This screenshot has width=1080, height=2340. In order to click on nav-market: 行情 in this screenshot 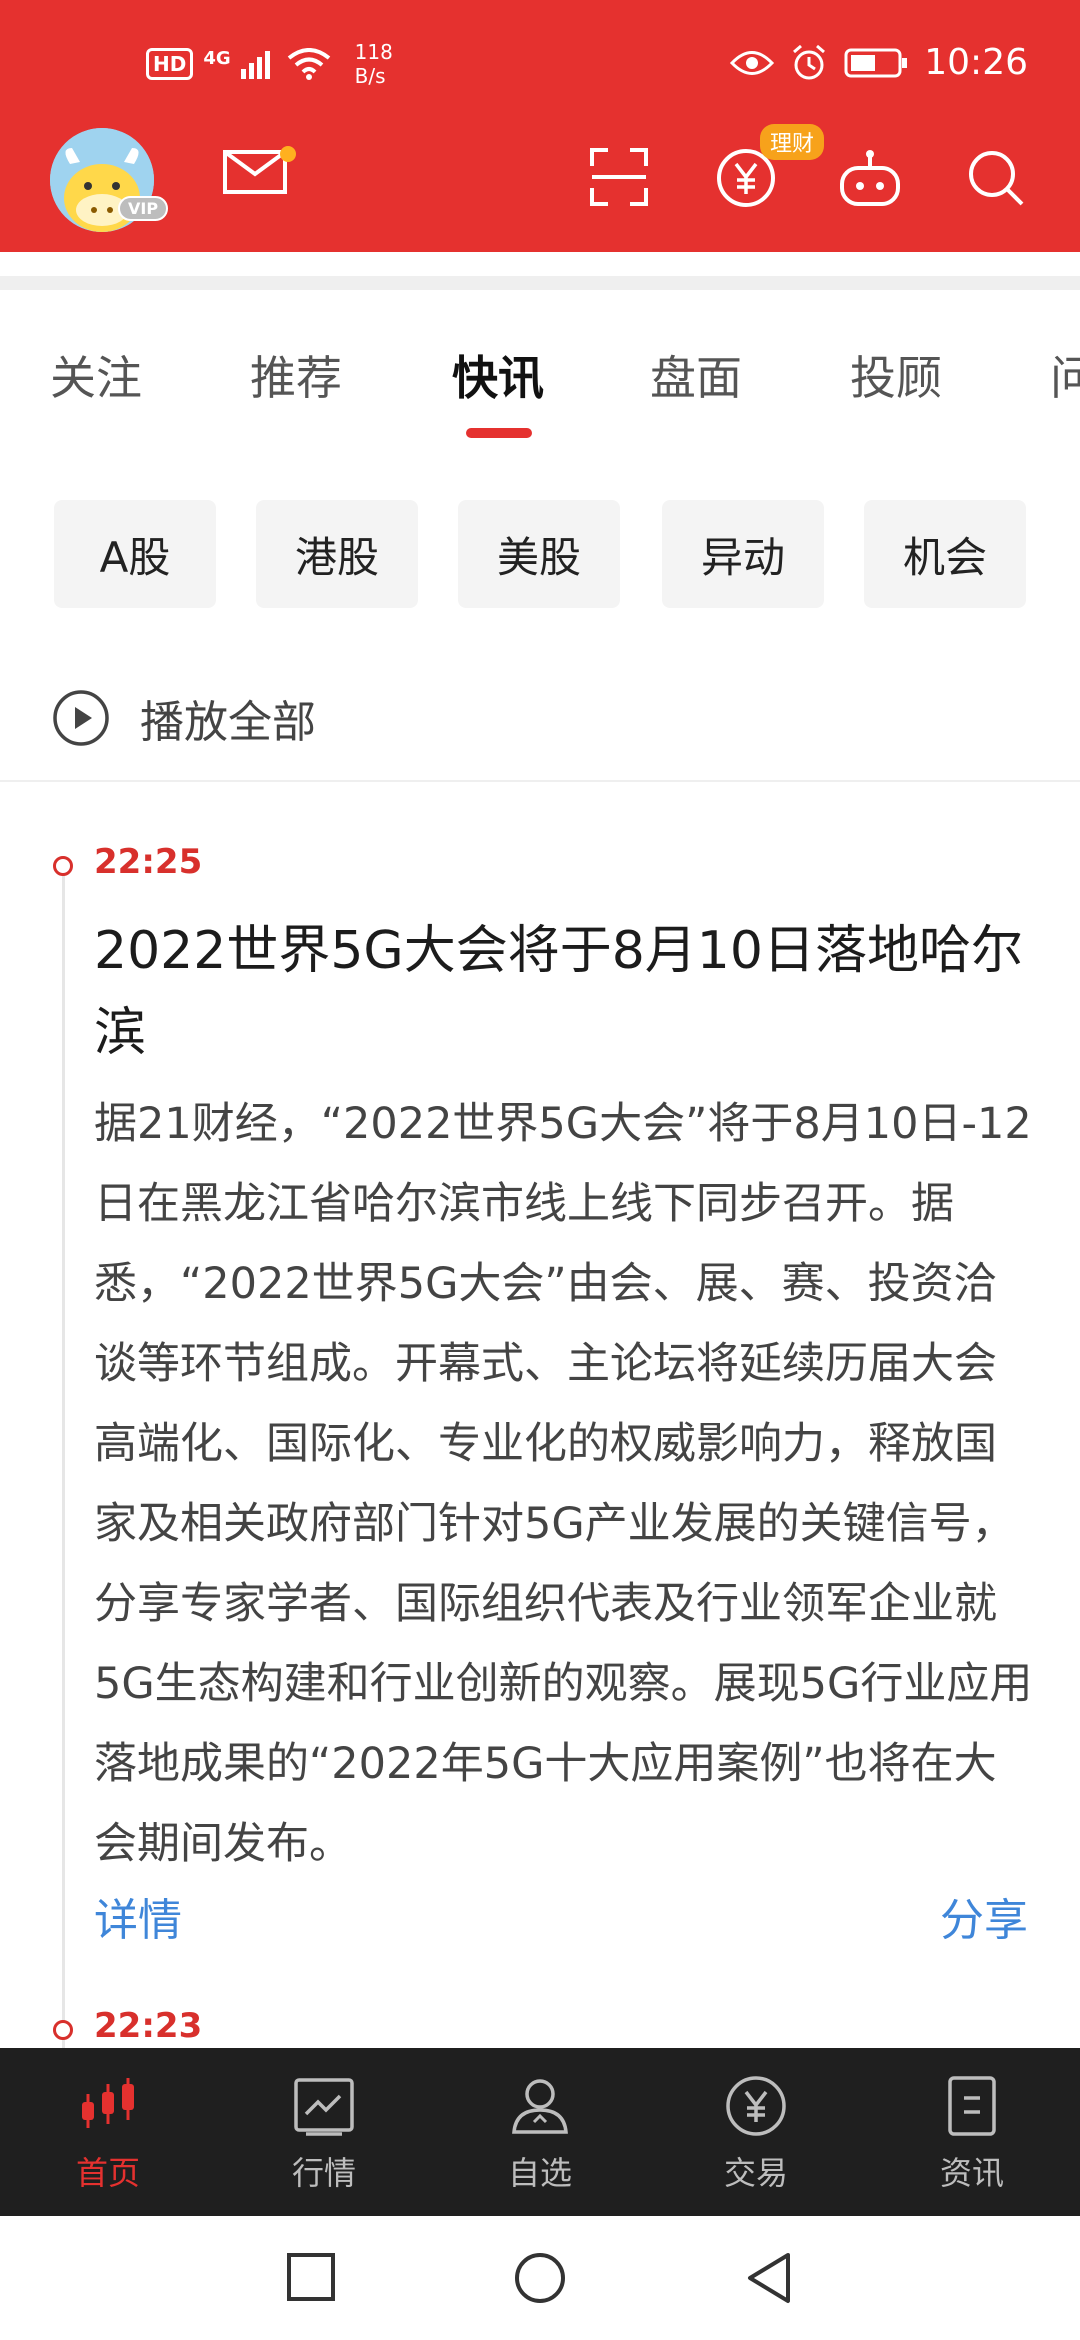, I will do `click(324, 2132)`.